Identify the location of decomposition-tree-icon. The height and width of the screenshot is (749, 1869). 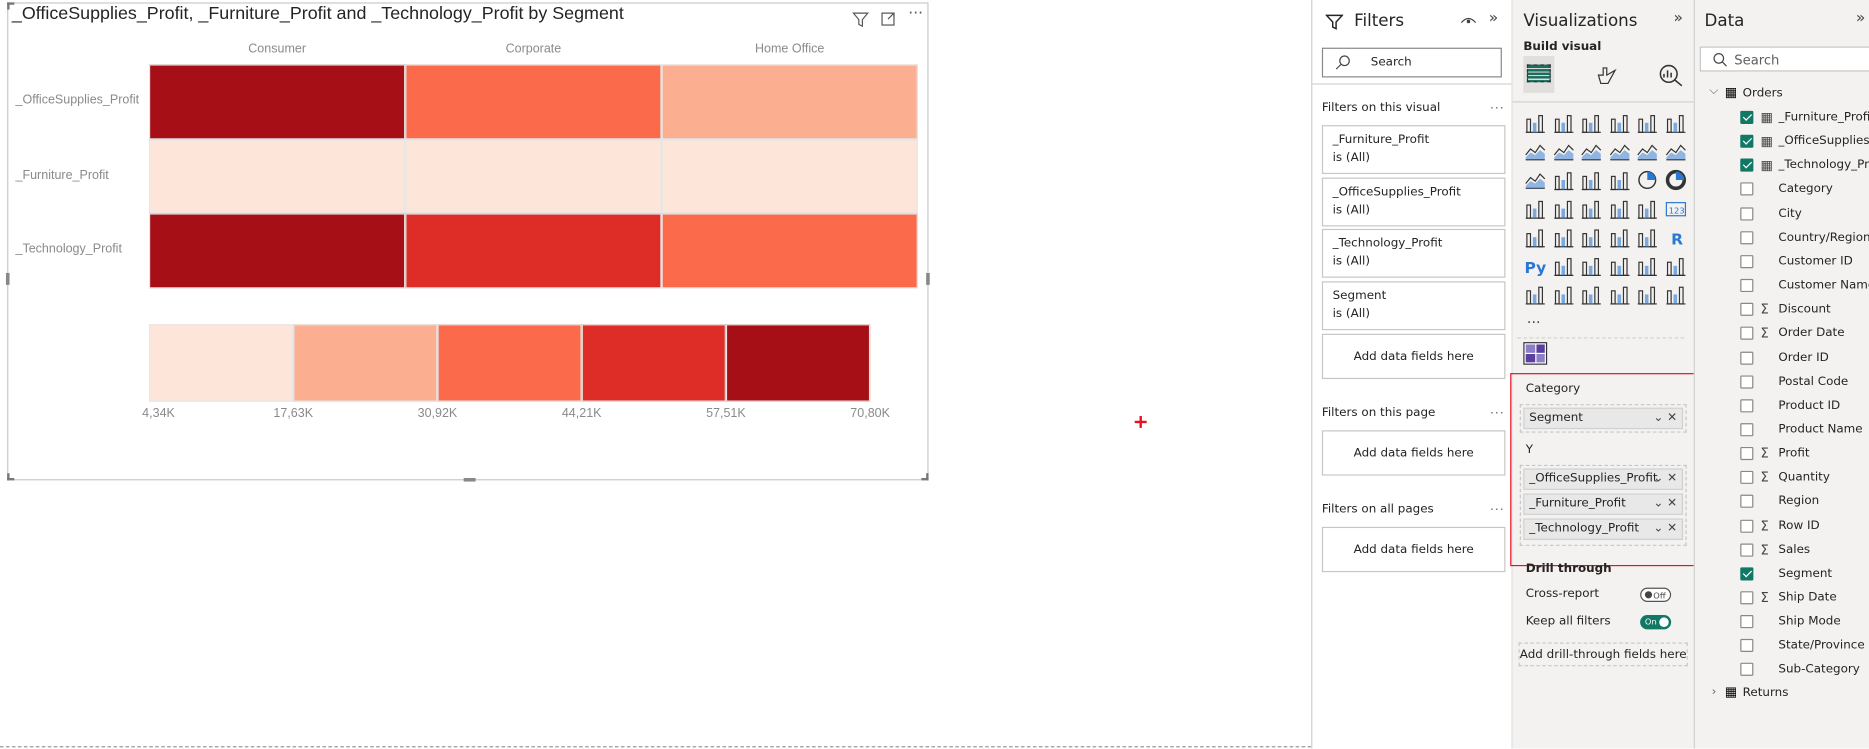
(1591, 265).